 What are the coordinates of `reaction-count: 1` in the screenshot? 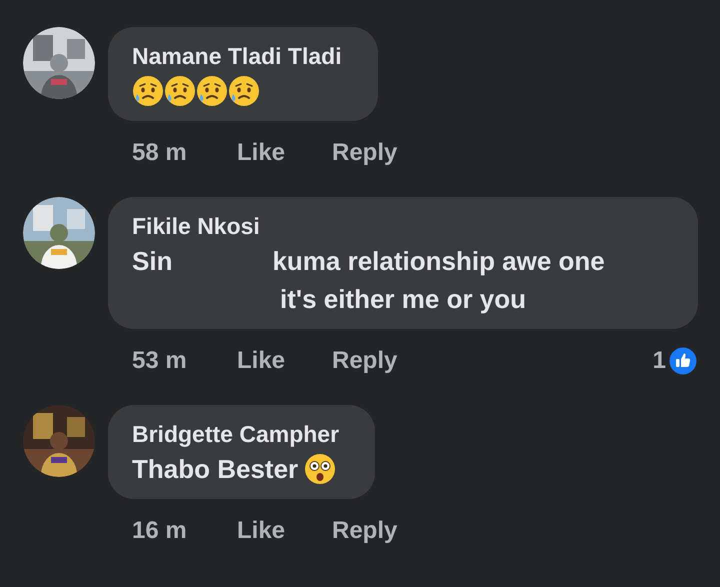 It's located at (659, 361).